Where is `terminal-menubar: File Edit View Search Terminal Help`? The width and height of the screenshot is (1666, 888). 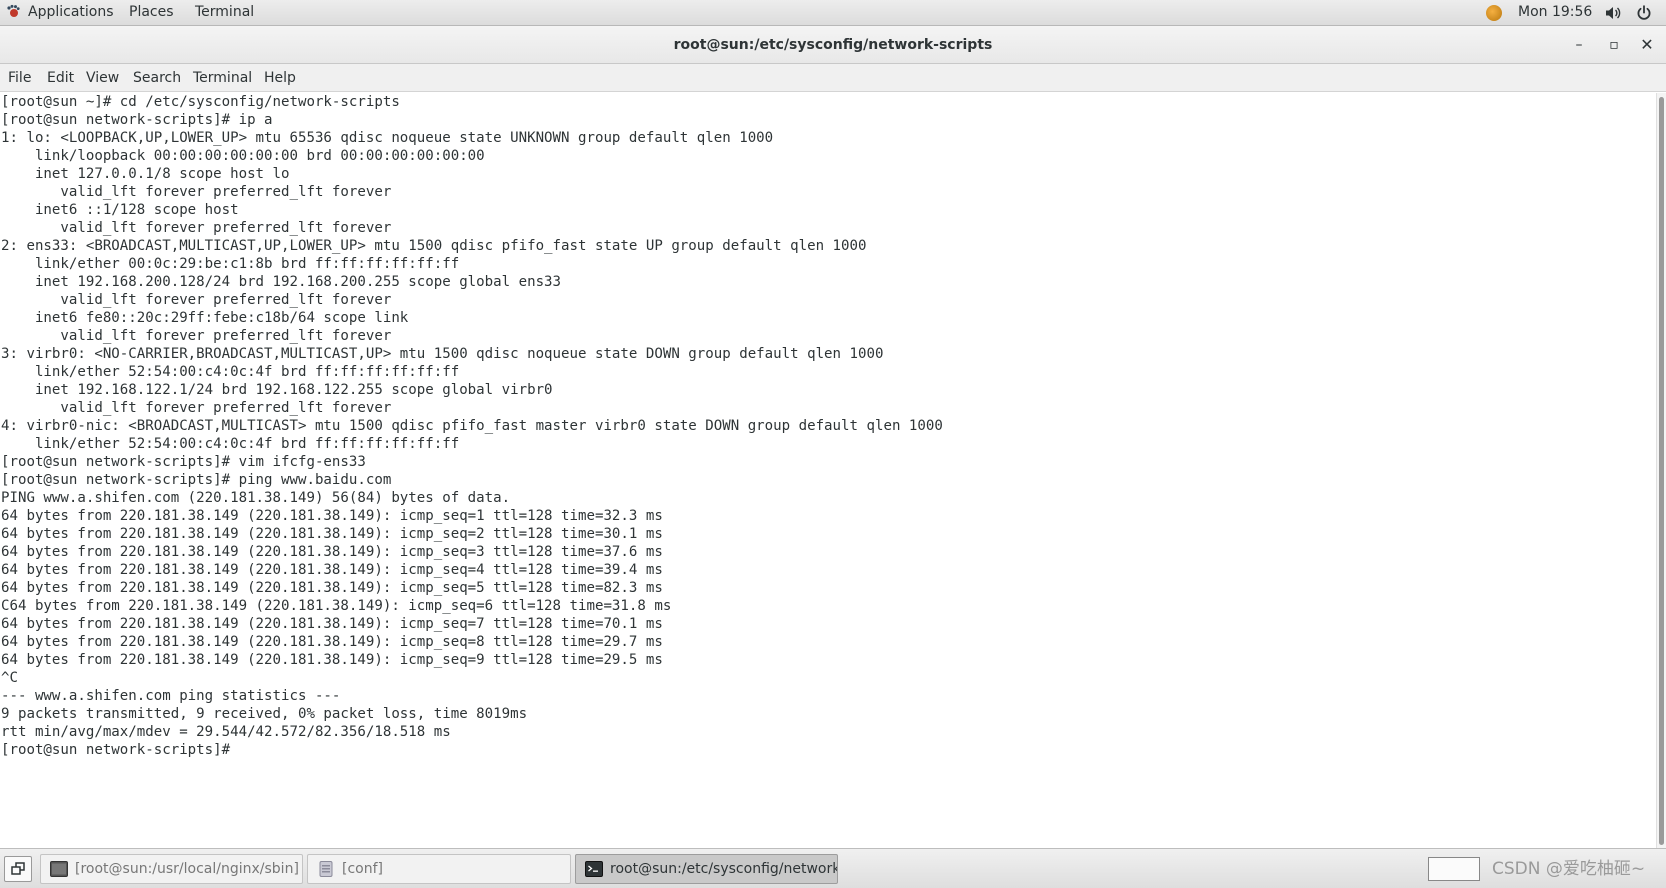 terminal-menubar: File Edit View Search Terminal Help is located at coordinates (833, 78).